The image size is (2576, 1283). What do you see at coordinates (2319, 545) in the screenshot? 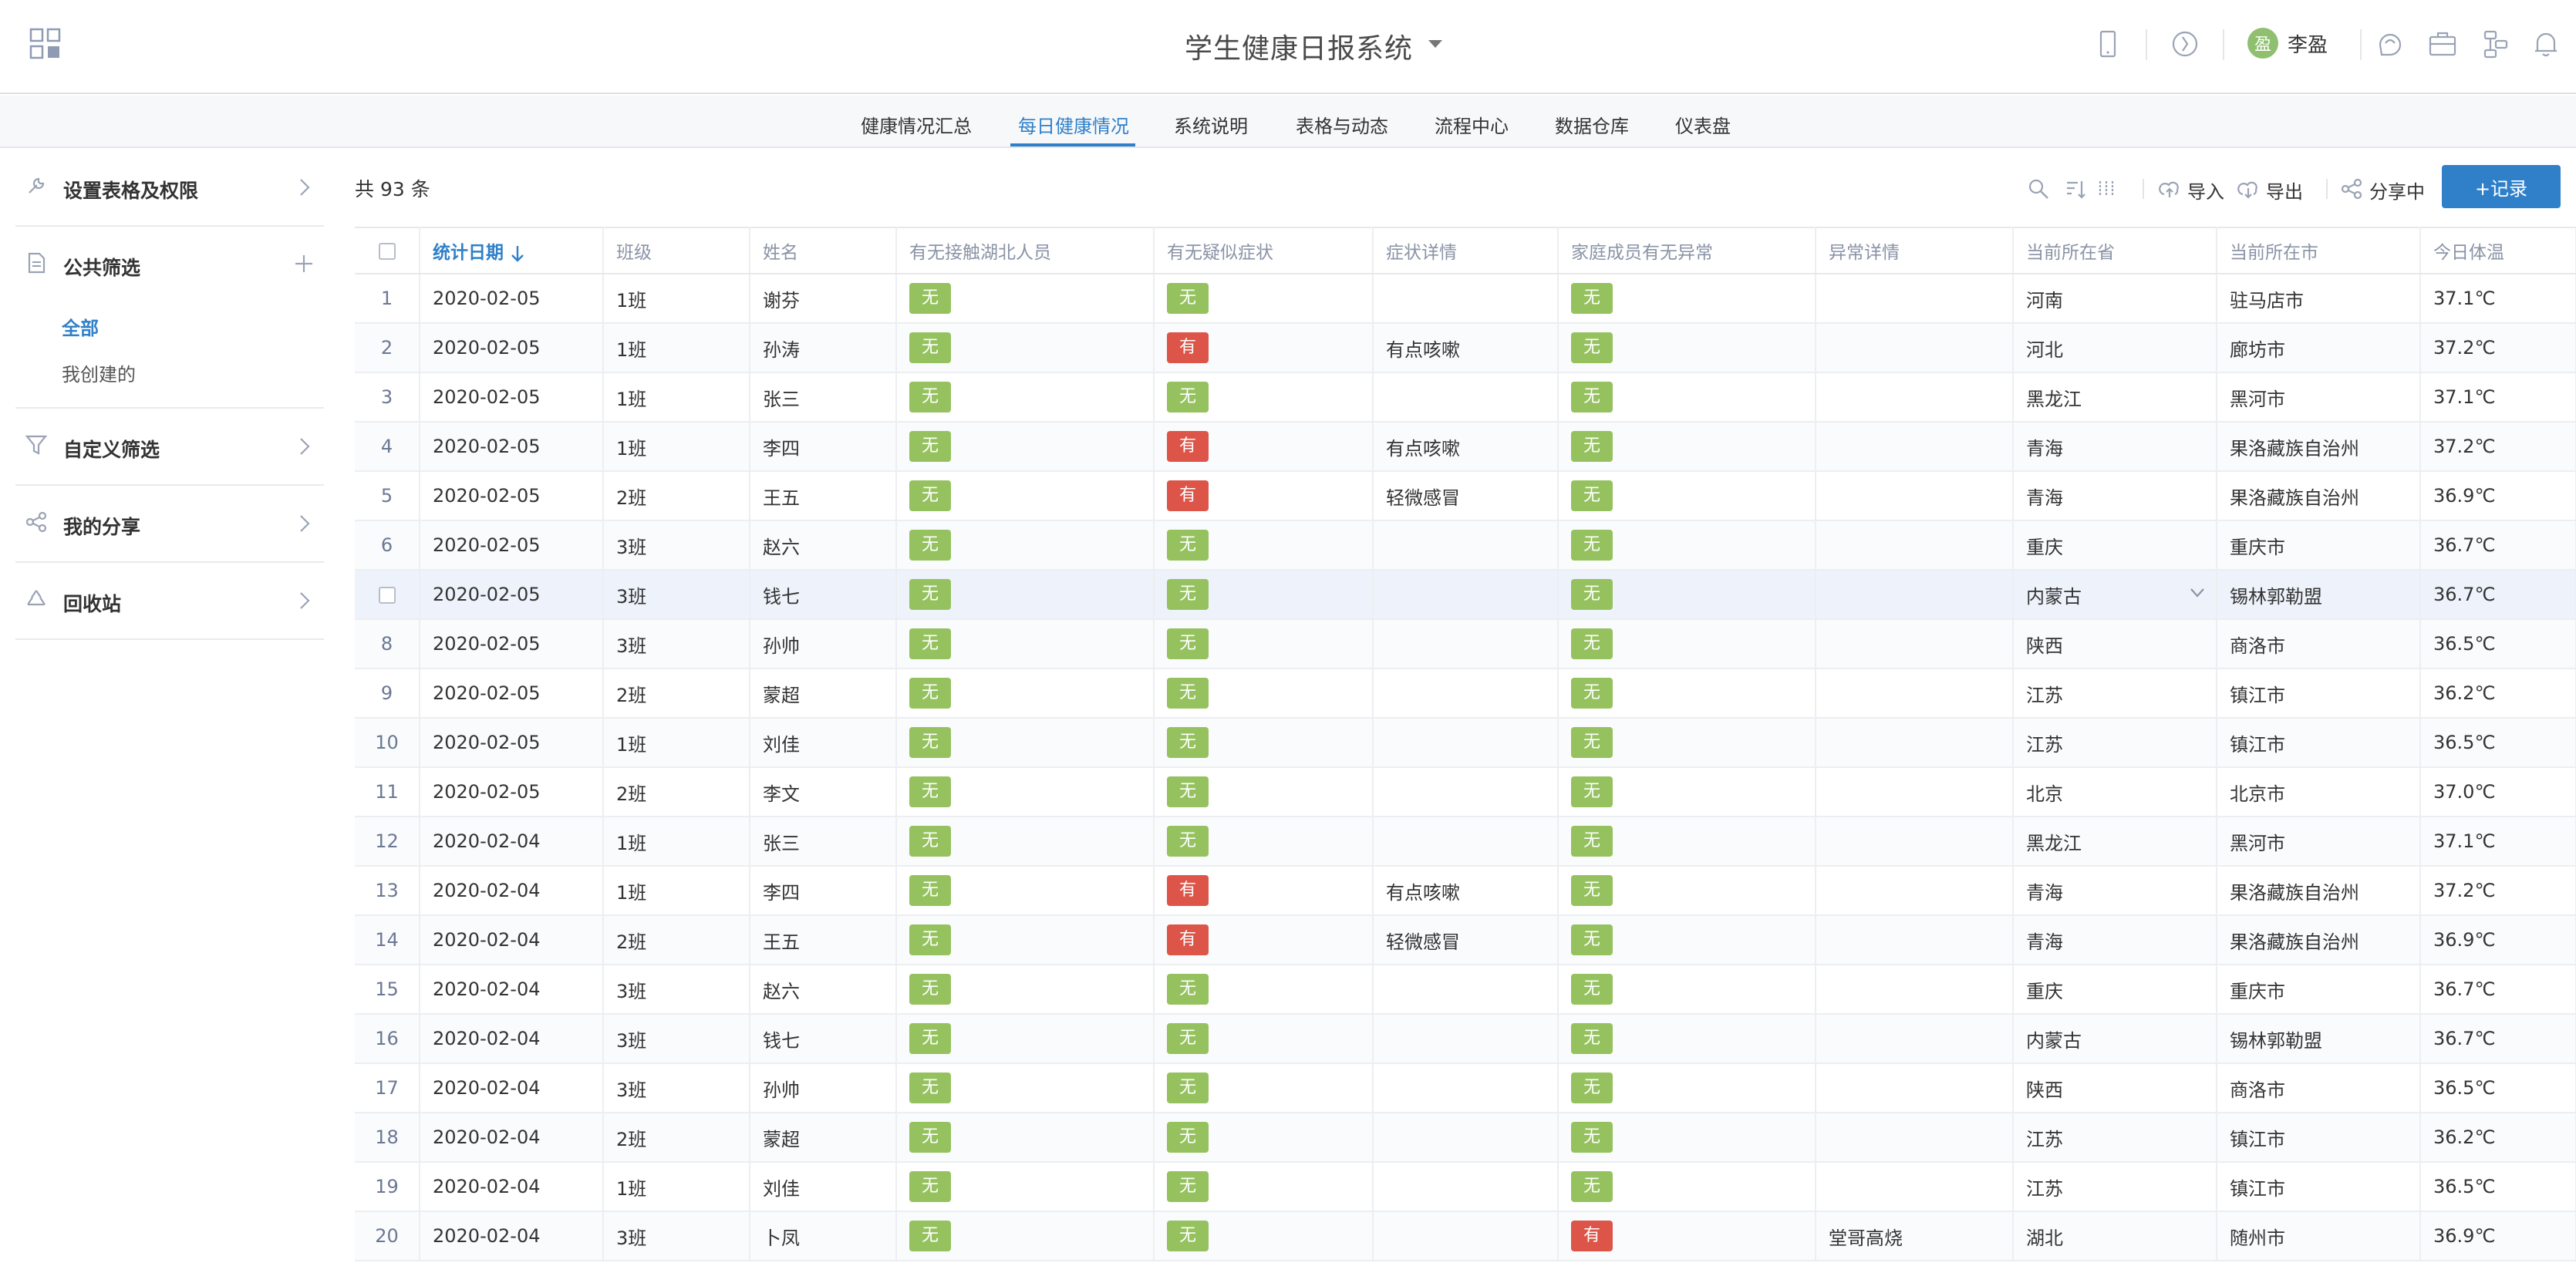
I see `cell-city: 重庆市` at bounding box center [2319, 545].